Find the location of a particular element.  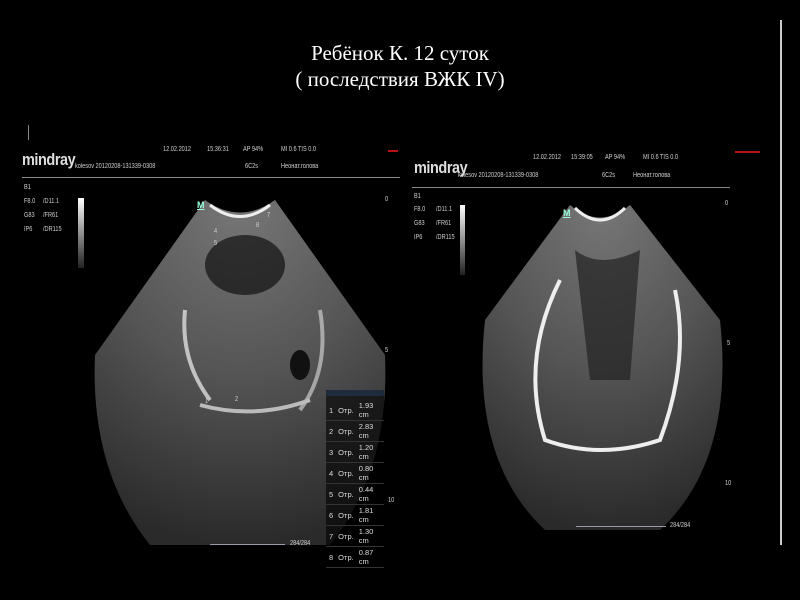

caliper-label: 4 is located at coordinates (216, 231).